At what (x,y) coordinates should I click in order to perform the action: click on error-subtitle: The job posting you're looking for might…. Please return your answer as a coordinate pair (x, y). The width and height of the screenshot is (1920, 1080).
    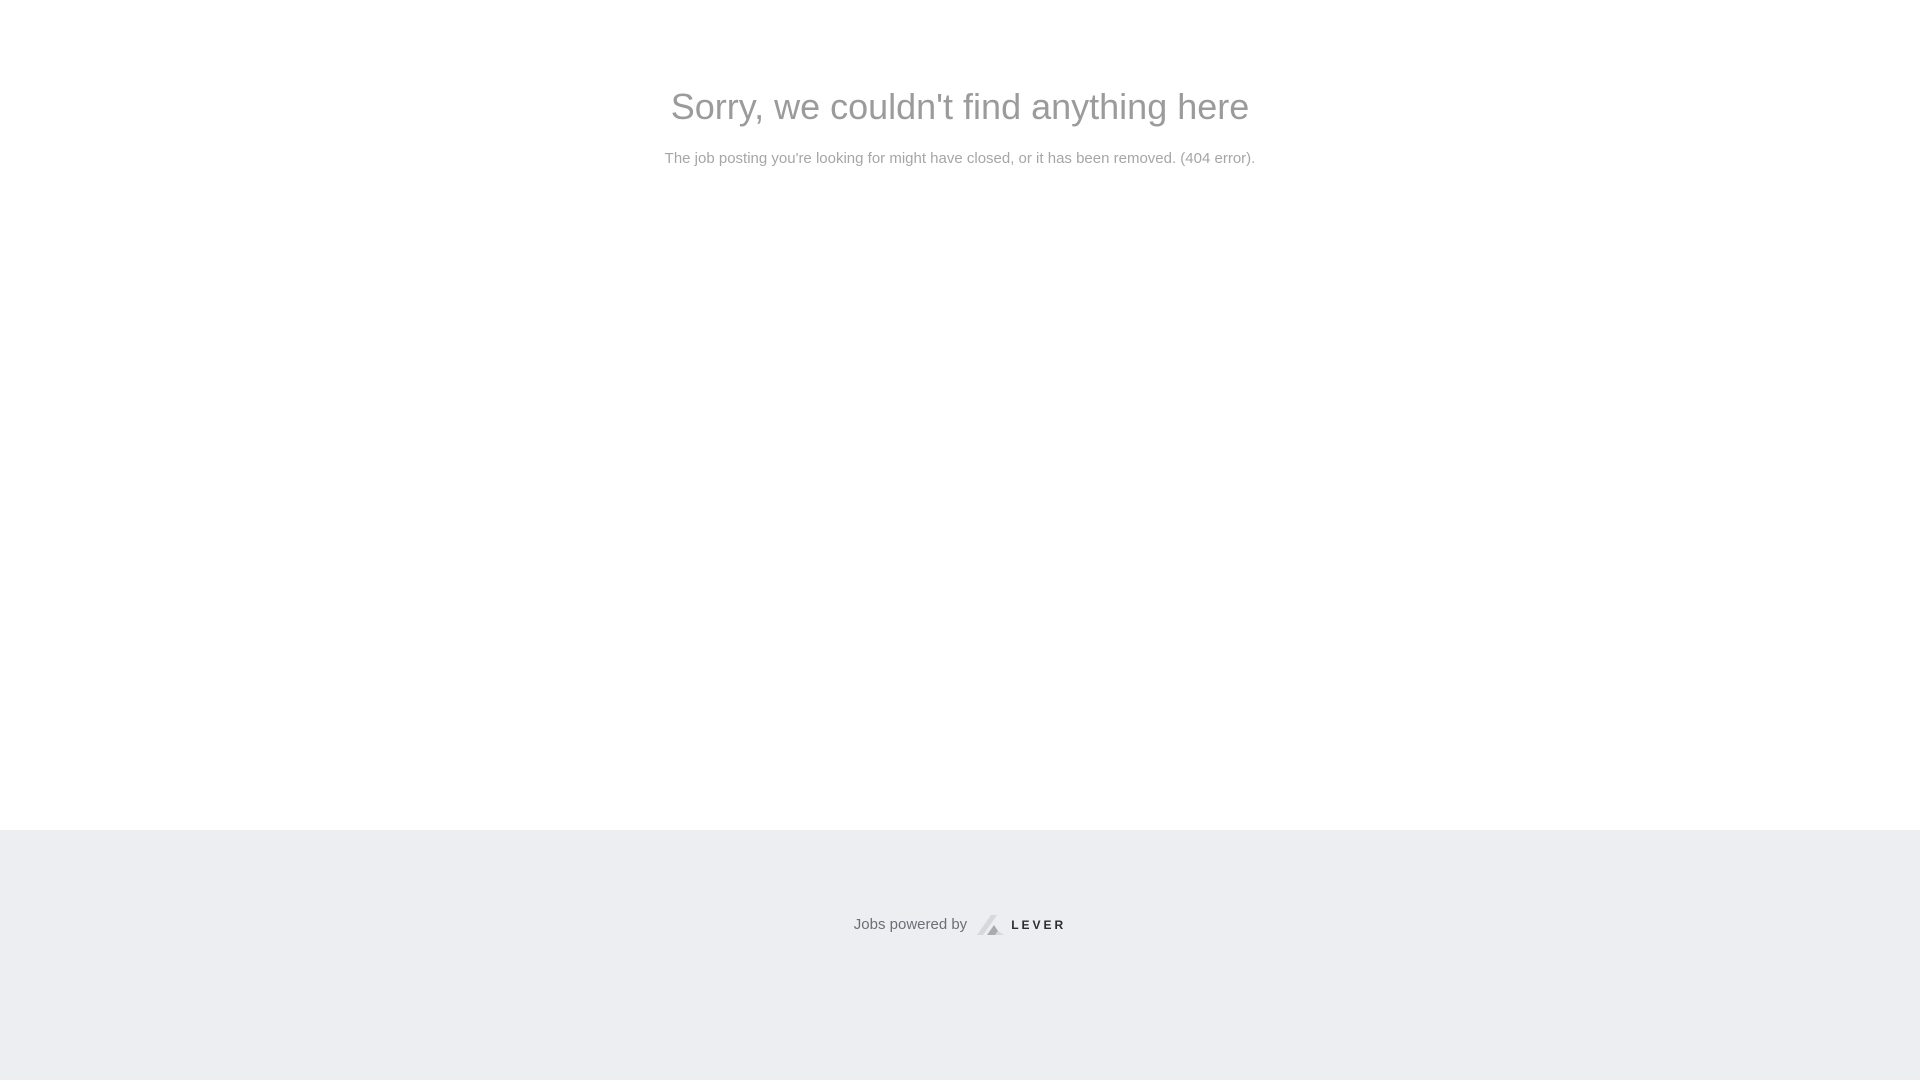
    Looking at the image, I should click on (960, 158).